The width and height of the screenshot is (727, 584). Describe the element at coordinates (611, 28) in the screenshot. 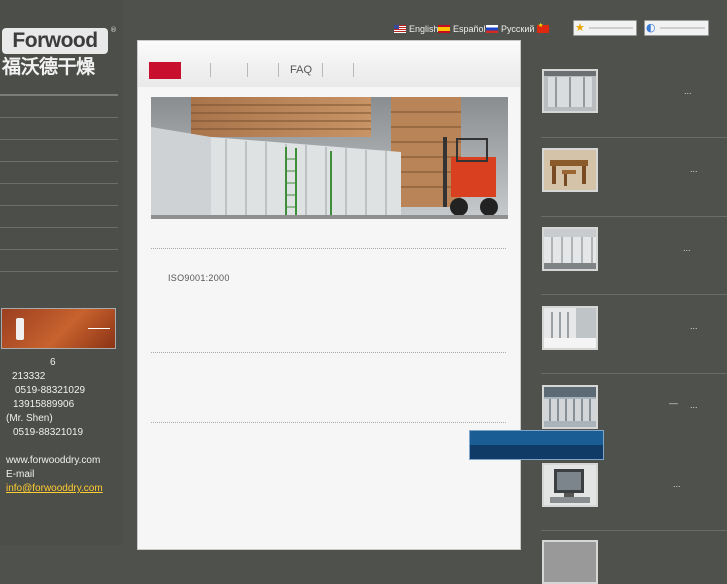

I see `favorite-label-bar` at that location.